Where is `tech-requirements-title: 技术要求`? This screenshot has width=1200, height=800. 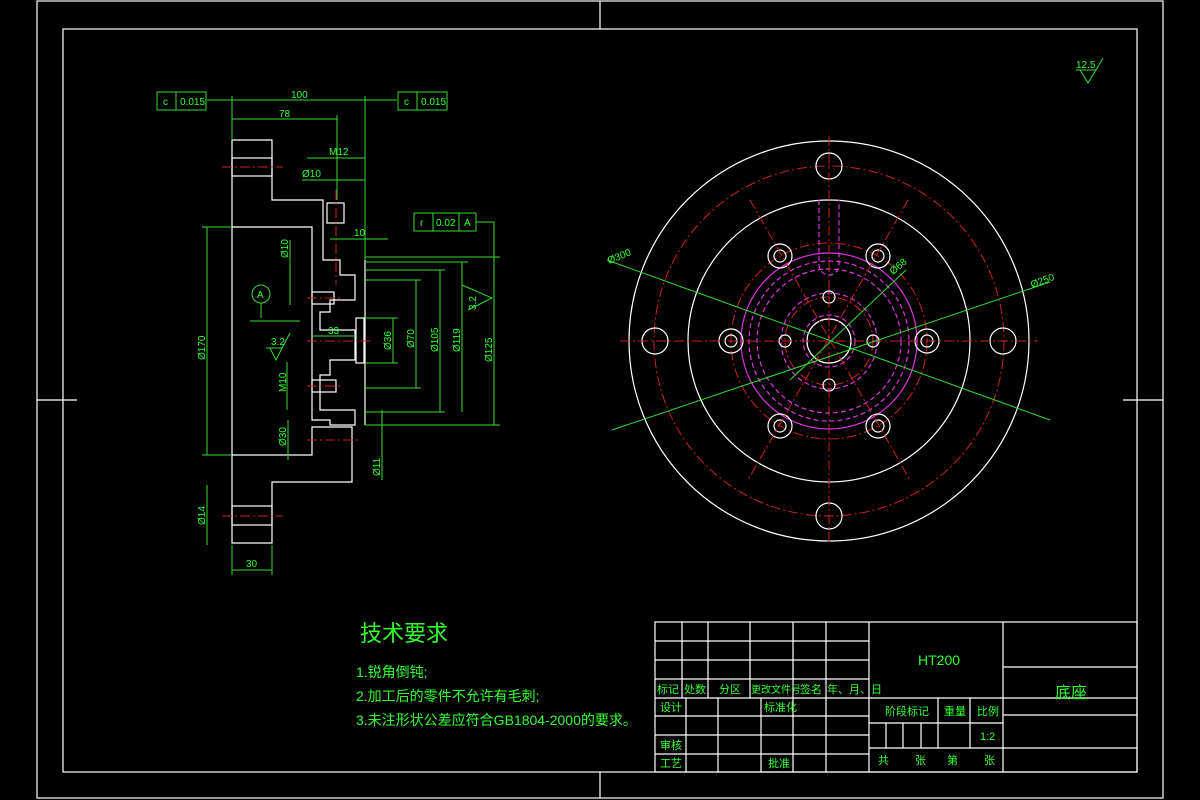 tech-requirements-title: 技术要求 is located at coordinates (404, 633).